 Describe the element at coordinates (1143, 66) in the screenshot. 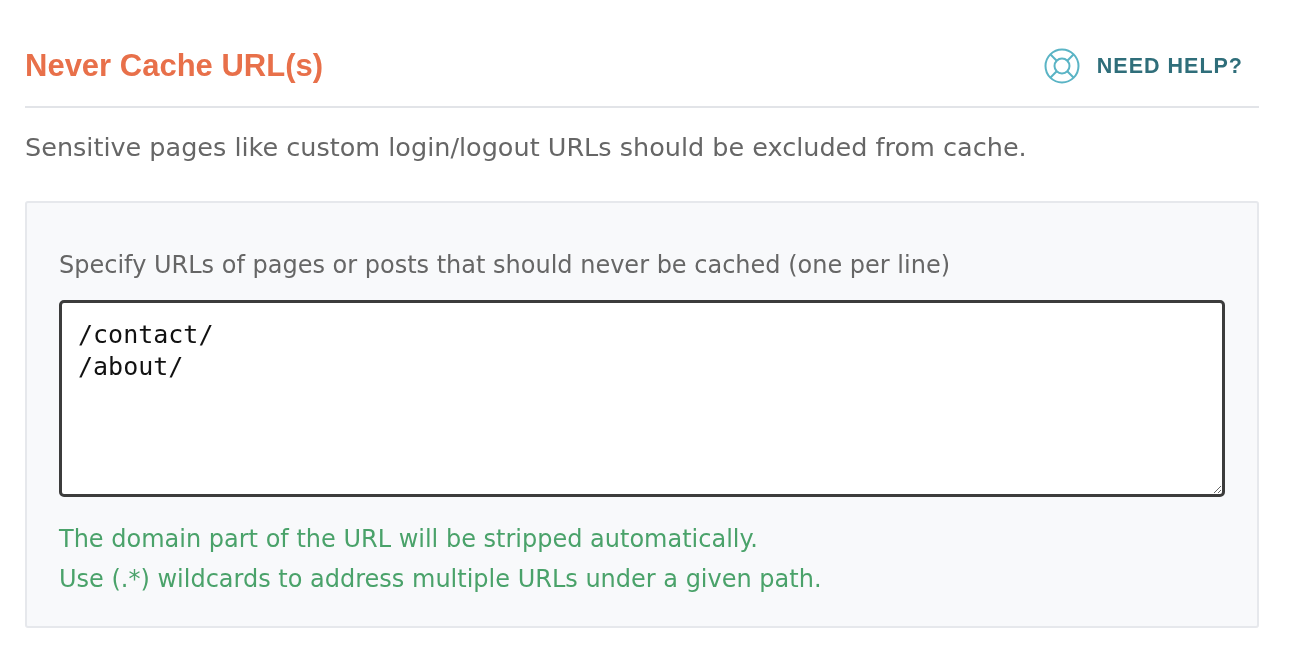

I see `need-help-link: NEED HELP?` at that location.